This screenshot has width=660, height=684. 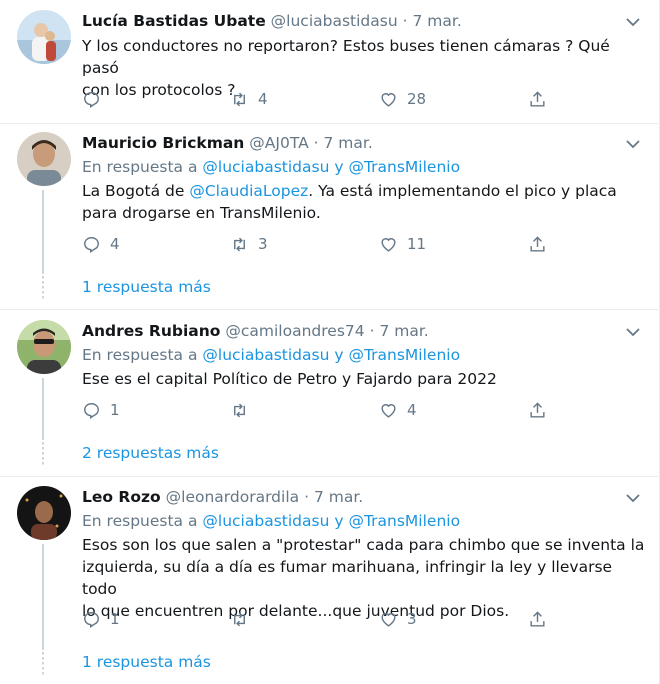 I want to click on author-name: Lucía Bastidas Ubate, so click(x=174, y=21).